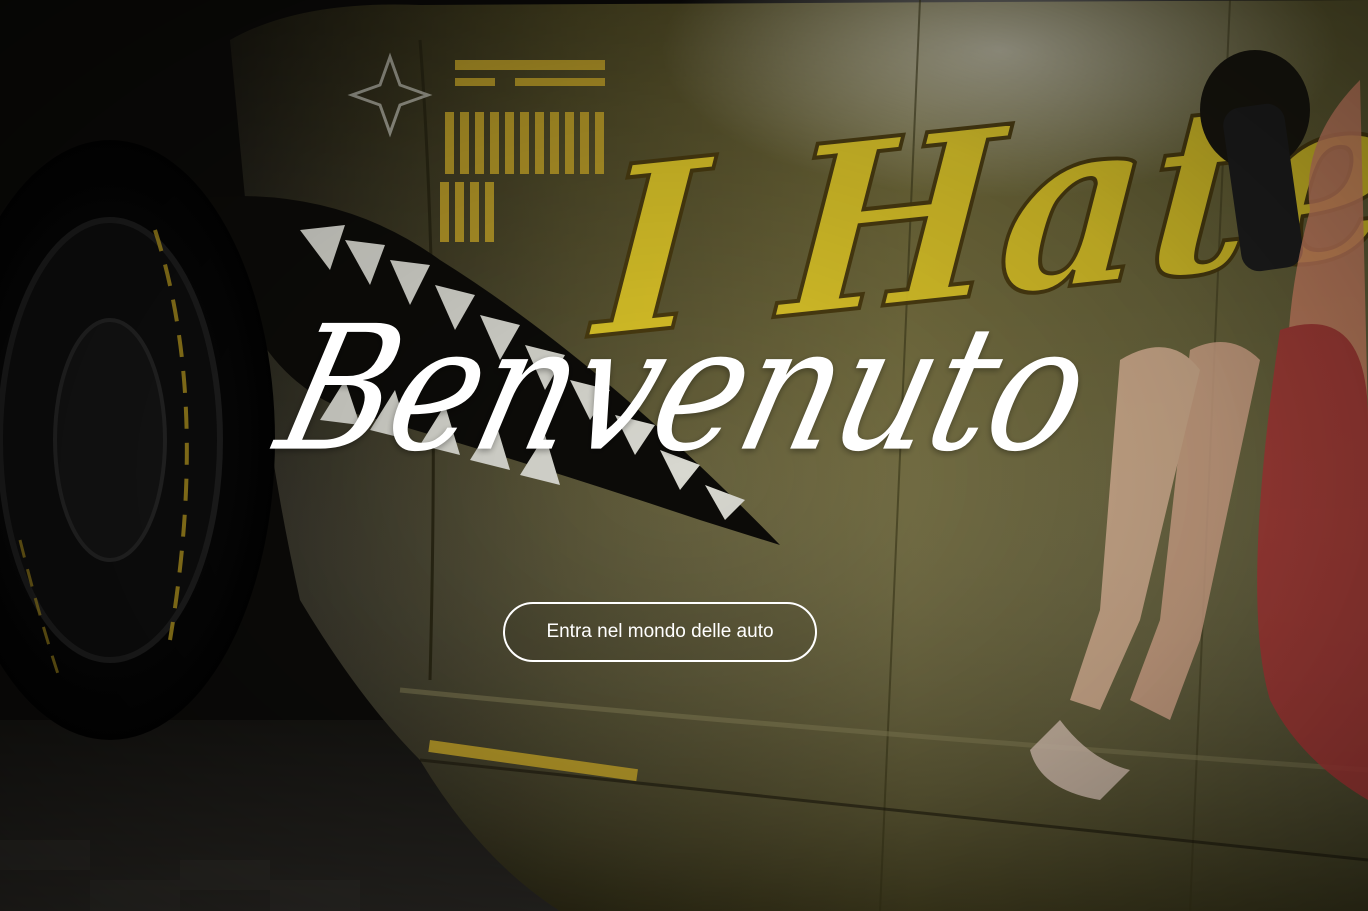 This screenshot has height=911, width=1368. Describe the element at coordinates (660, 632) in the screenshot. I see `enter-car-world-button: Entra nel mondo delle auto` at that location.